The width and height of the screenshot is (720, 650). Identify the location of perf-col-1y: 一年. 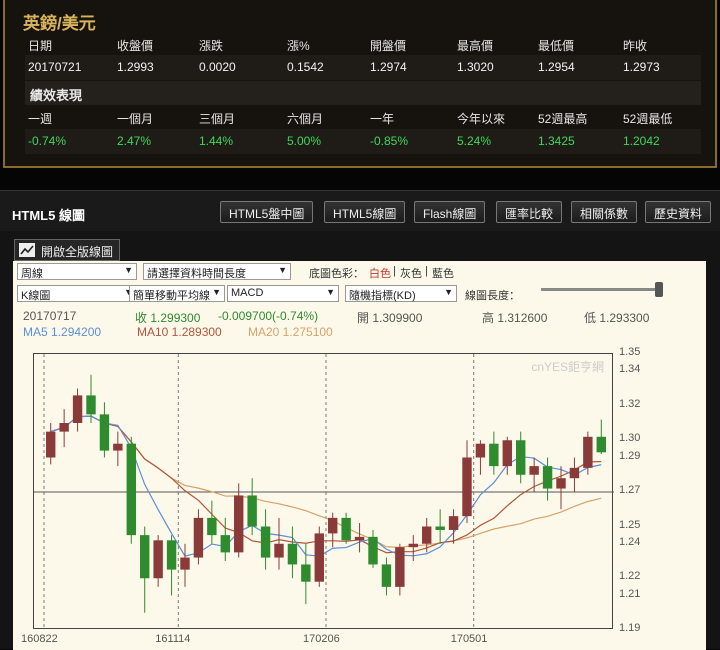
(382, 119).